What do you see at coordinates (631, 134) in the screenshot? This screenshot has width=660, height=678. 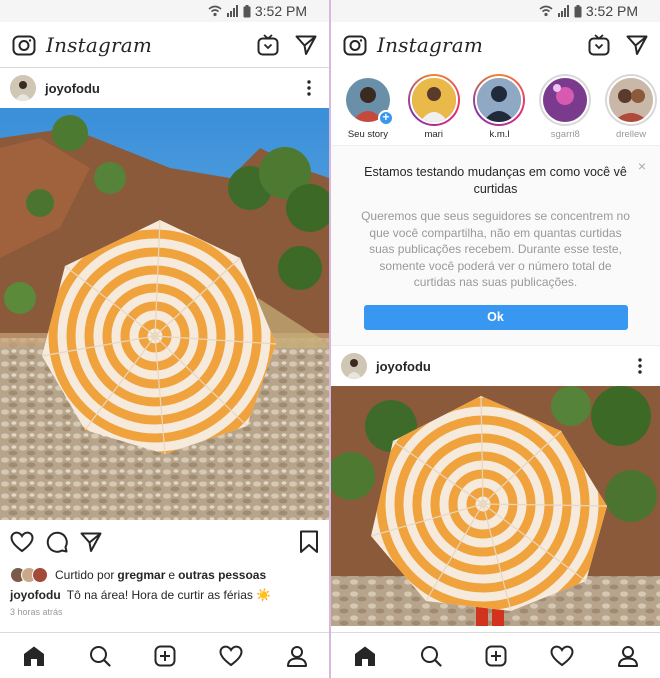 I see `story-label: drellew` at bounding box center [631, 134].